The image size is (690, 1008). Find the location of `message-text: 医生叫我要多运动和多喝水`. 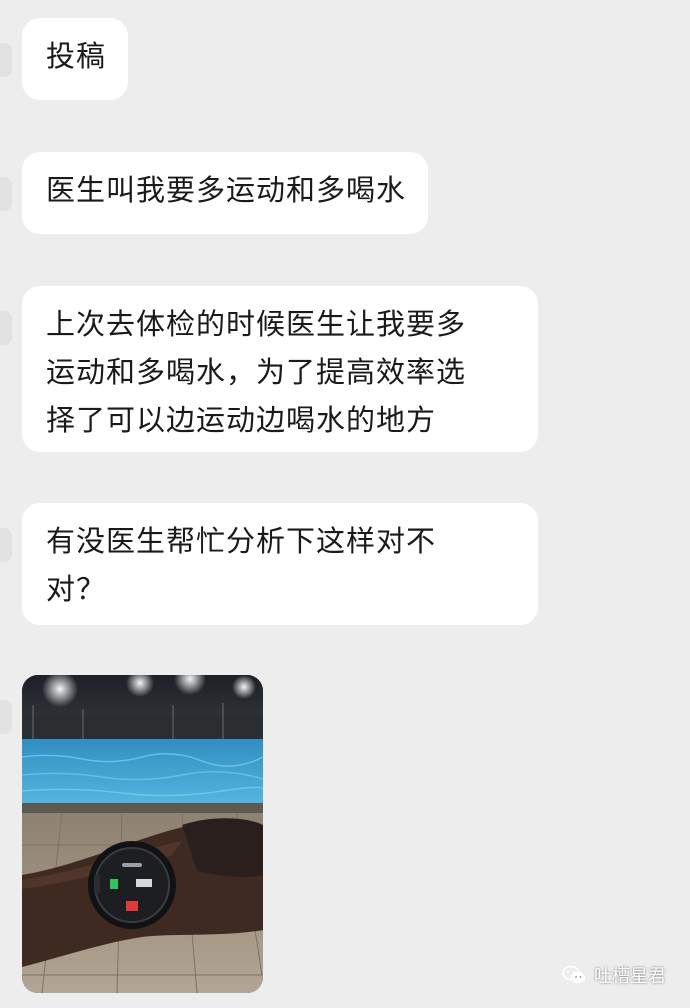

message-text: 医生叫我要多运动和多喝水 is located at coordinates (226, 190).